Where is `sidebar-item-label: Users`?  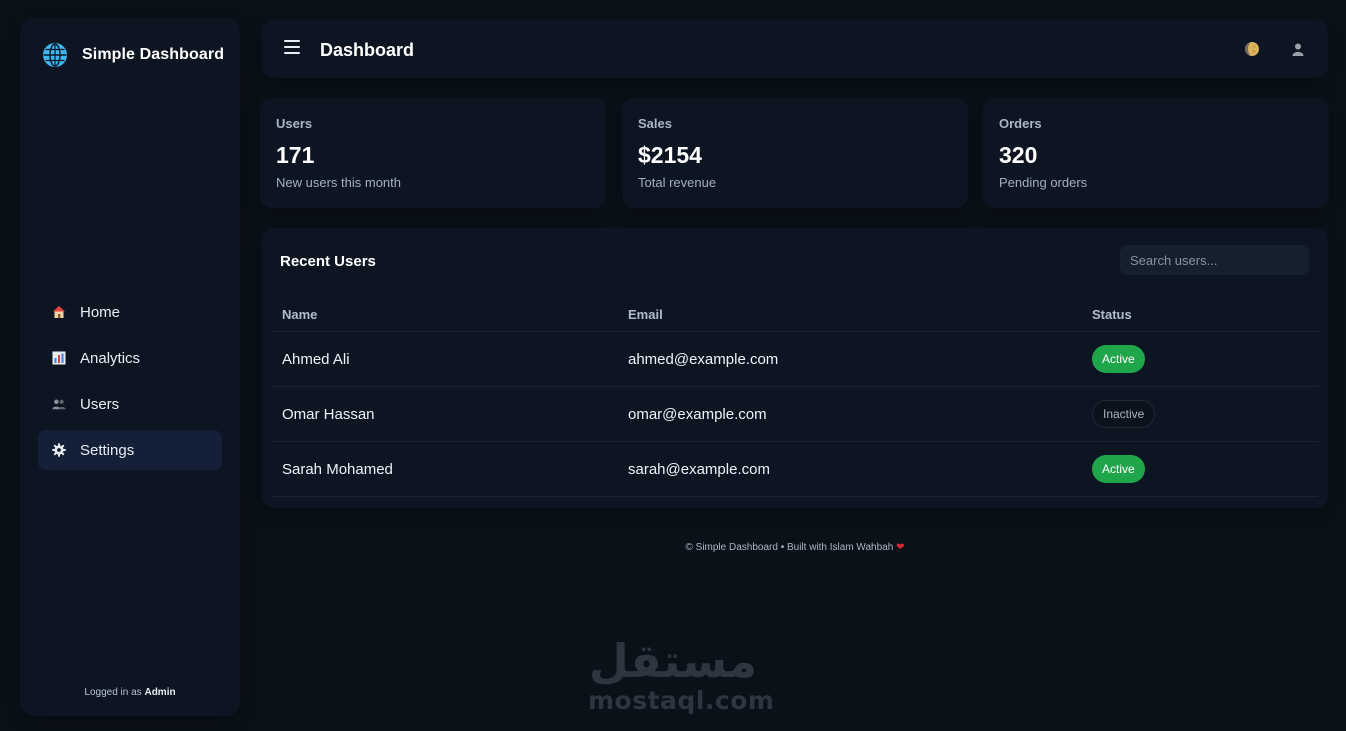 sidebar-item-label: Users is located at coordinates (100, 404).